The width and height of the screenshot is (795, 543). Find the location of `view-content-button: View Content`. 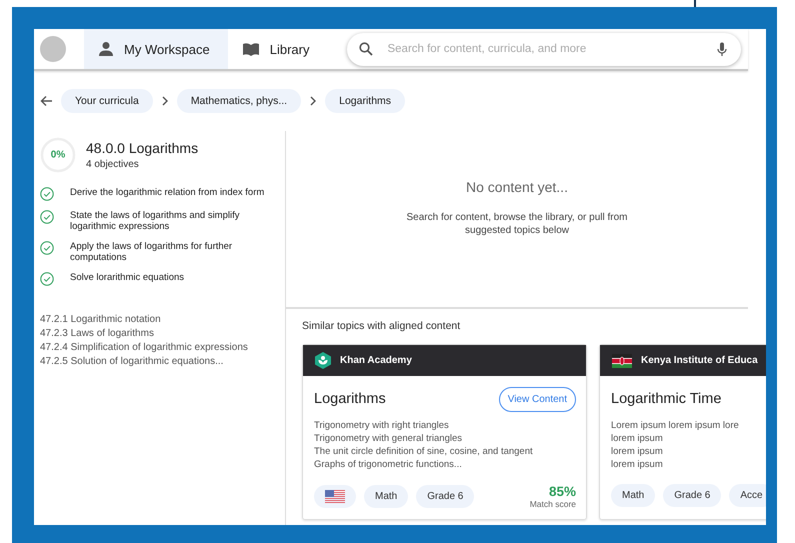

view-content-button: View Content is located at coordinates (537, 399).